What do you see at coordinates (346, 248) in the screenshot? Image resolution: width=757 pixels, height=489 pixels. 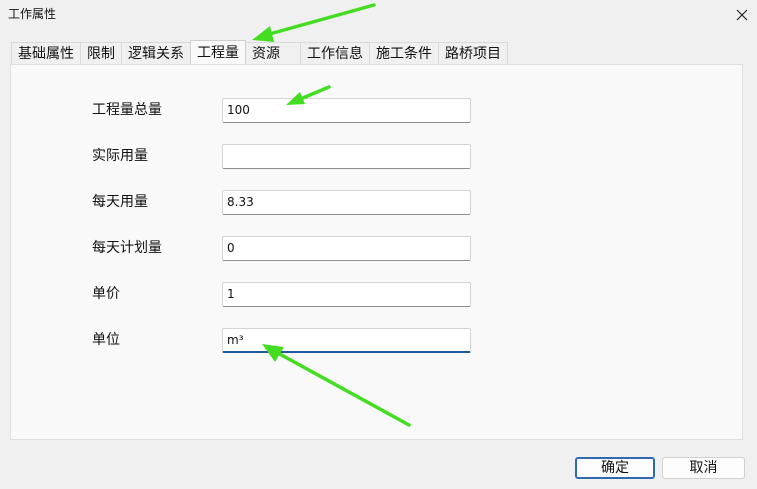 I see `daily-planned-field: 0` at bounding box center [346, 248].